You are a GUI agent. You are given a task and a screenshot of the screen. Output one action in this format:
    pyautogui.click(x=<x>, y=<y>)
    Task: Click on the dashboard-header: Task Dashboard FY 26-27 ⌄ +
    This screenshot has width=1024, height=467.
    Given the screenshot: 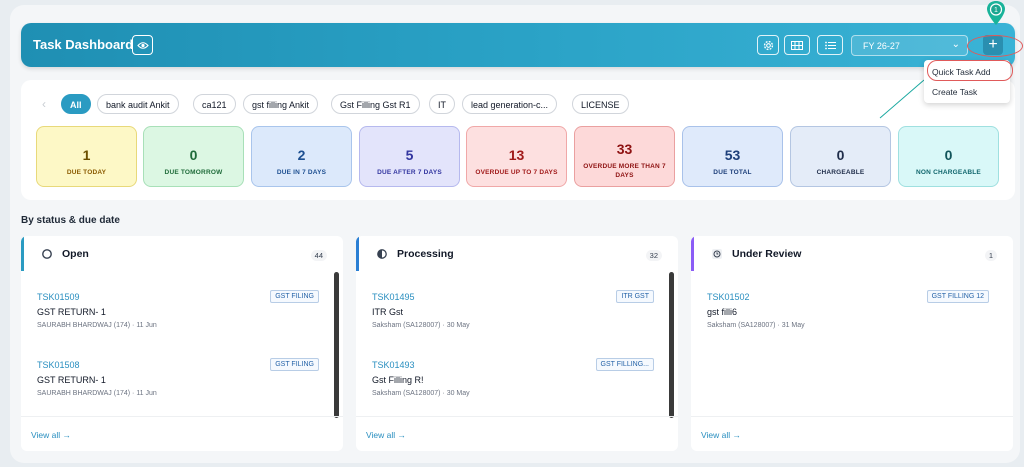 What is the action you would take?
    pyautogui.click(x=518, y=45)
    